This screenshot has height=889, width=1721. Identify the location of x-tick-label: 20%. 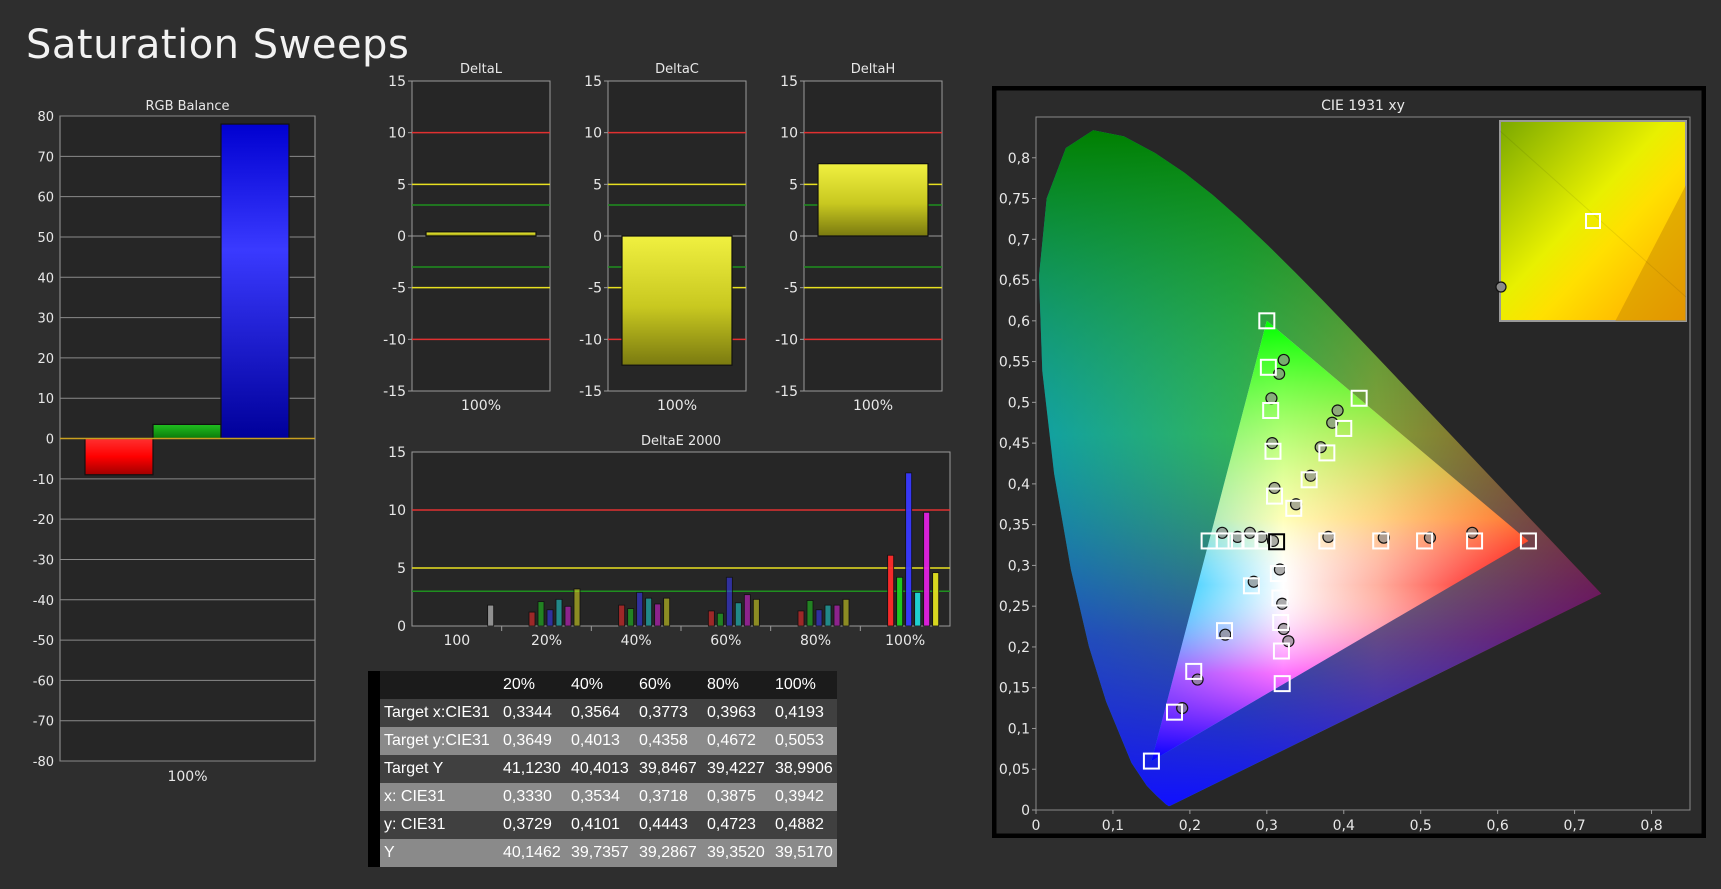
(546, 641).